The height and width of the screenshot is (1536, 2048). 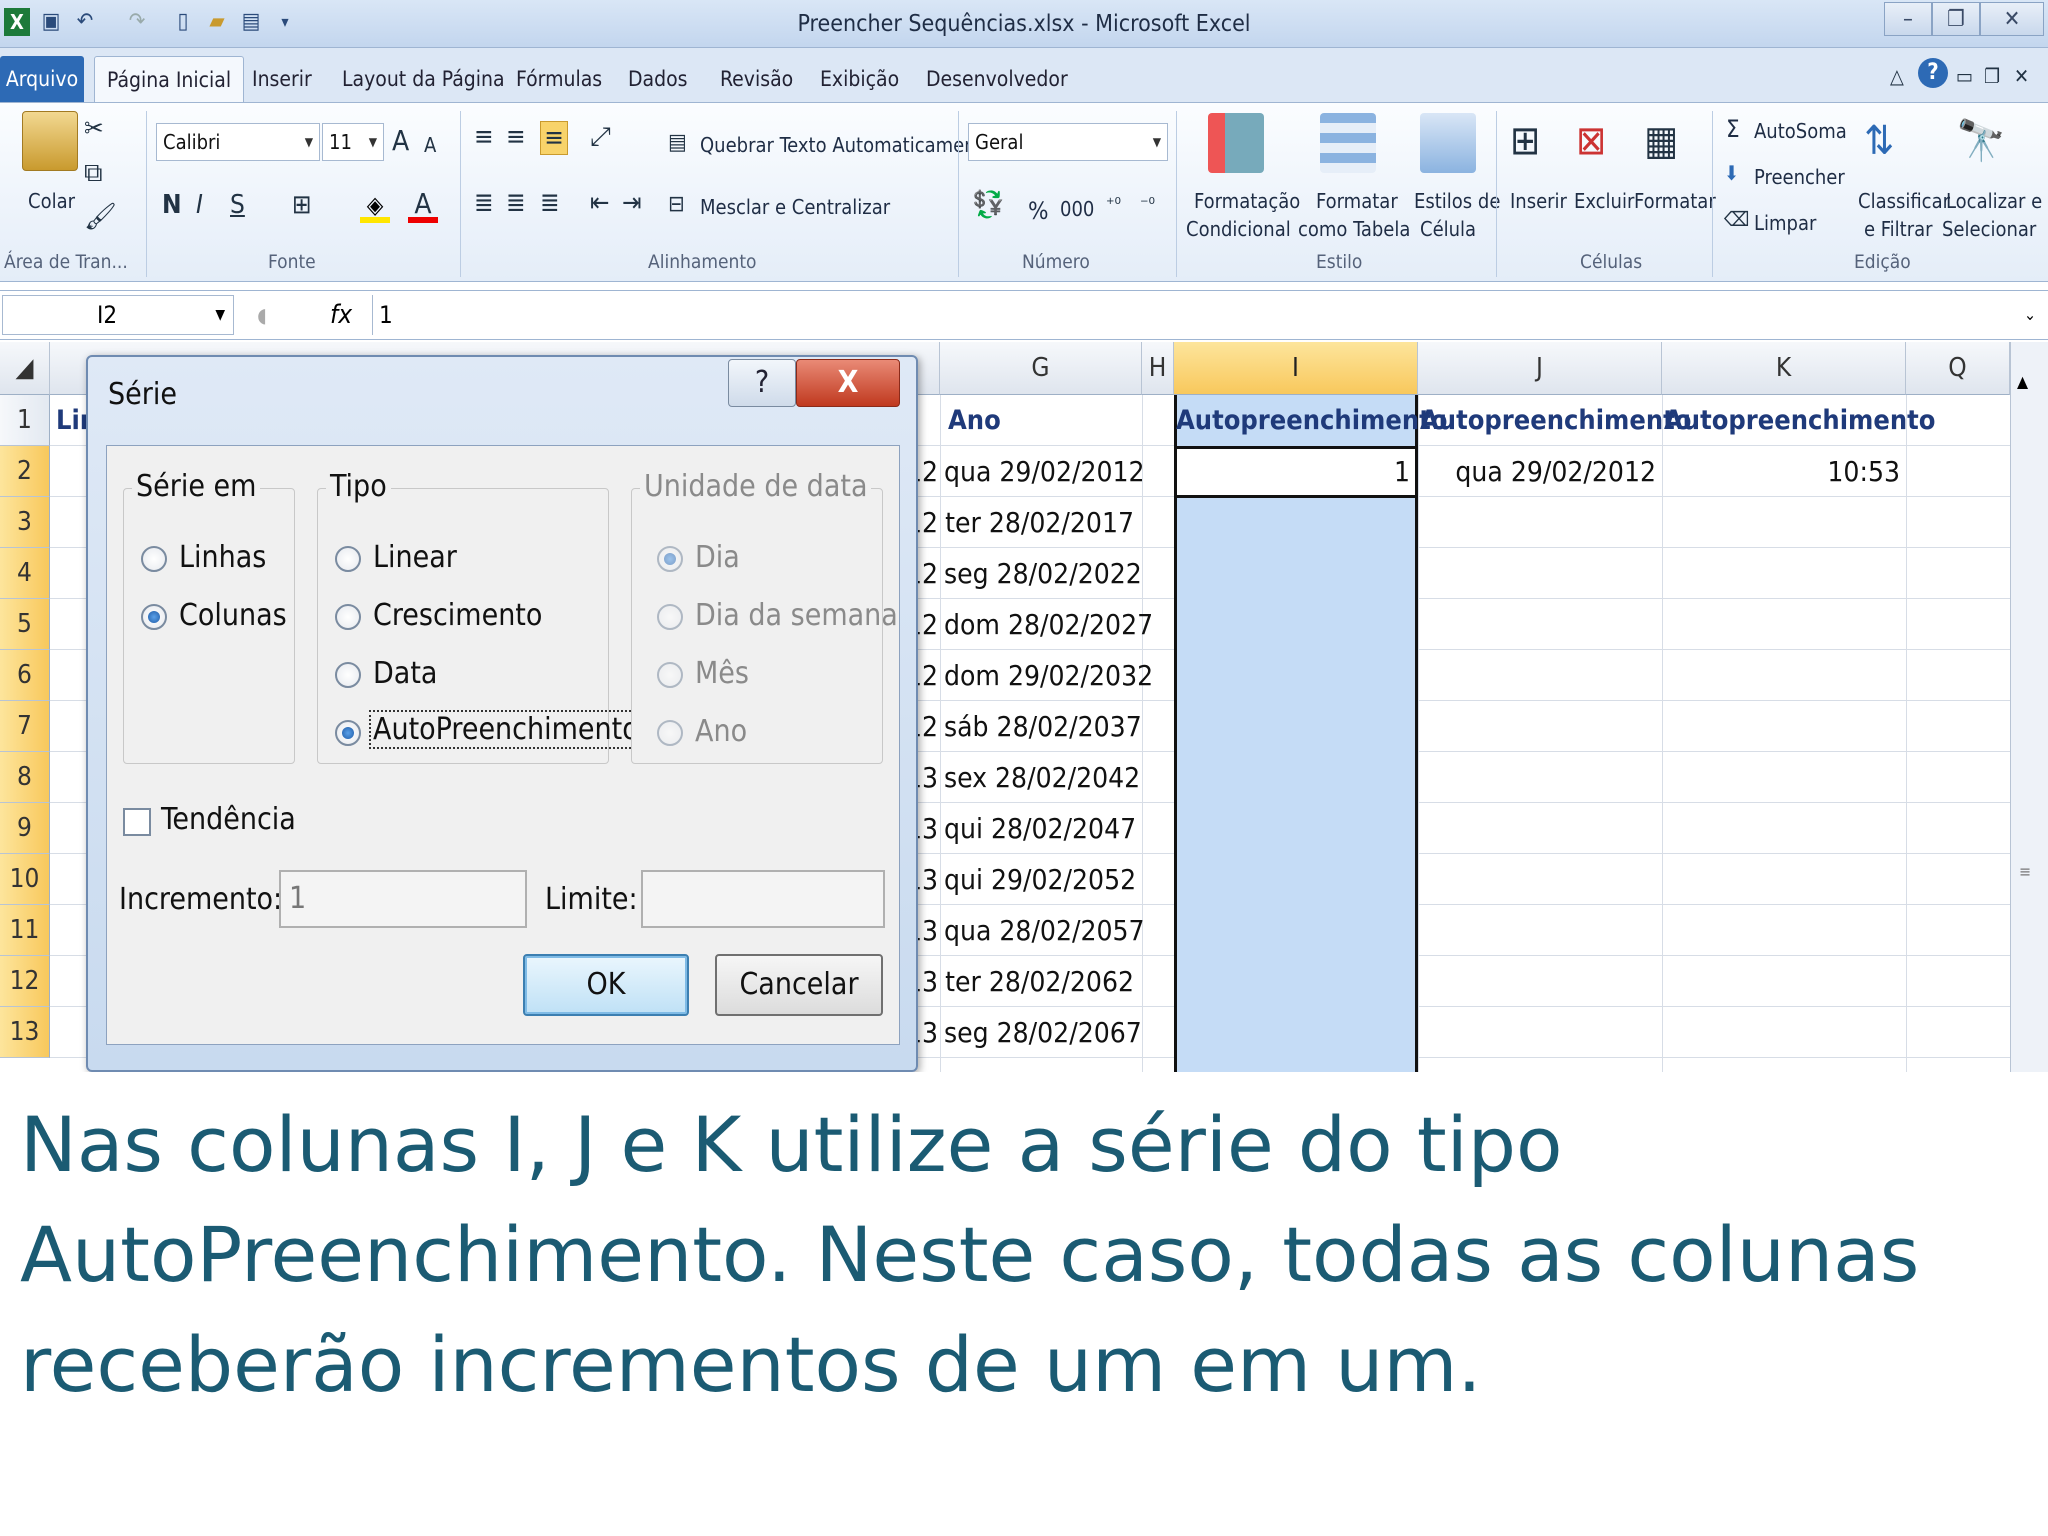 What do you see at coordinates (763, 899) in the screenshot?
I see `limite-input` at bounding box center [763, 899].